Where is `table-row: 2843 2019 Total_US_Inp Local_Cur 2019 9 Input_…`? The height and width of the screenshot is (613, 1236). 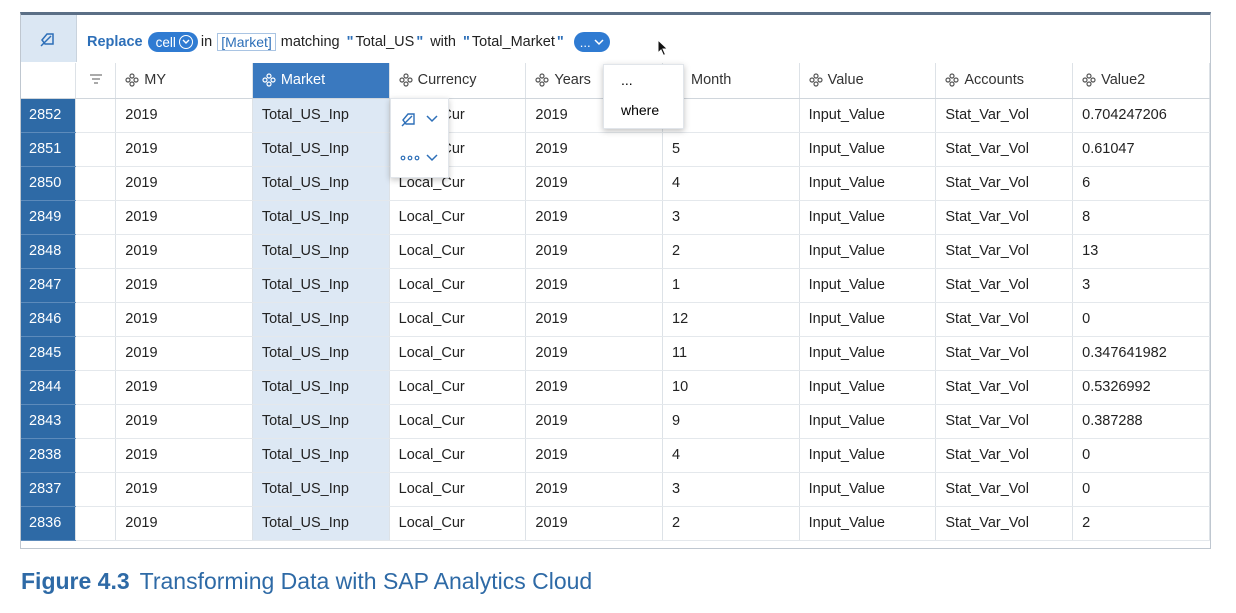 table-row: 2843 2019 Total_US_Inp Local_Cur 2019 9 Input_… is located at coordinates (615, 421).